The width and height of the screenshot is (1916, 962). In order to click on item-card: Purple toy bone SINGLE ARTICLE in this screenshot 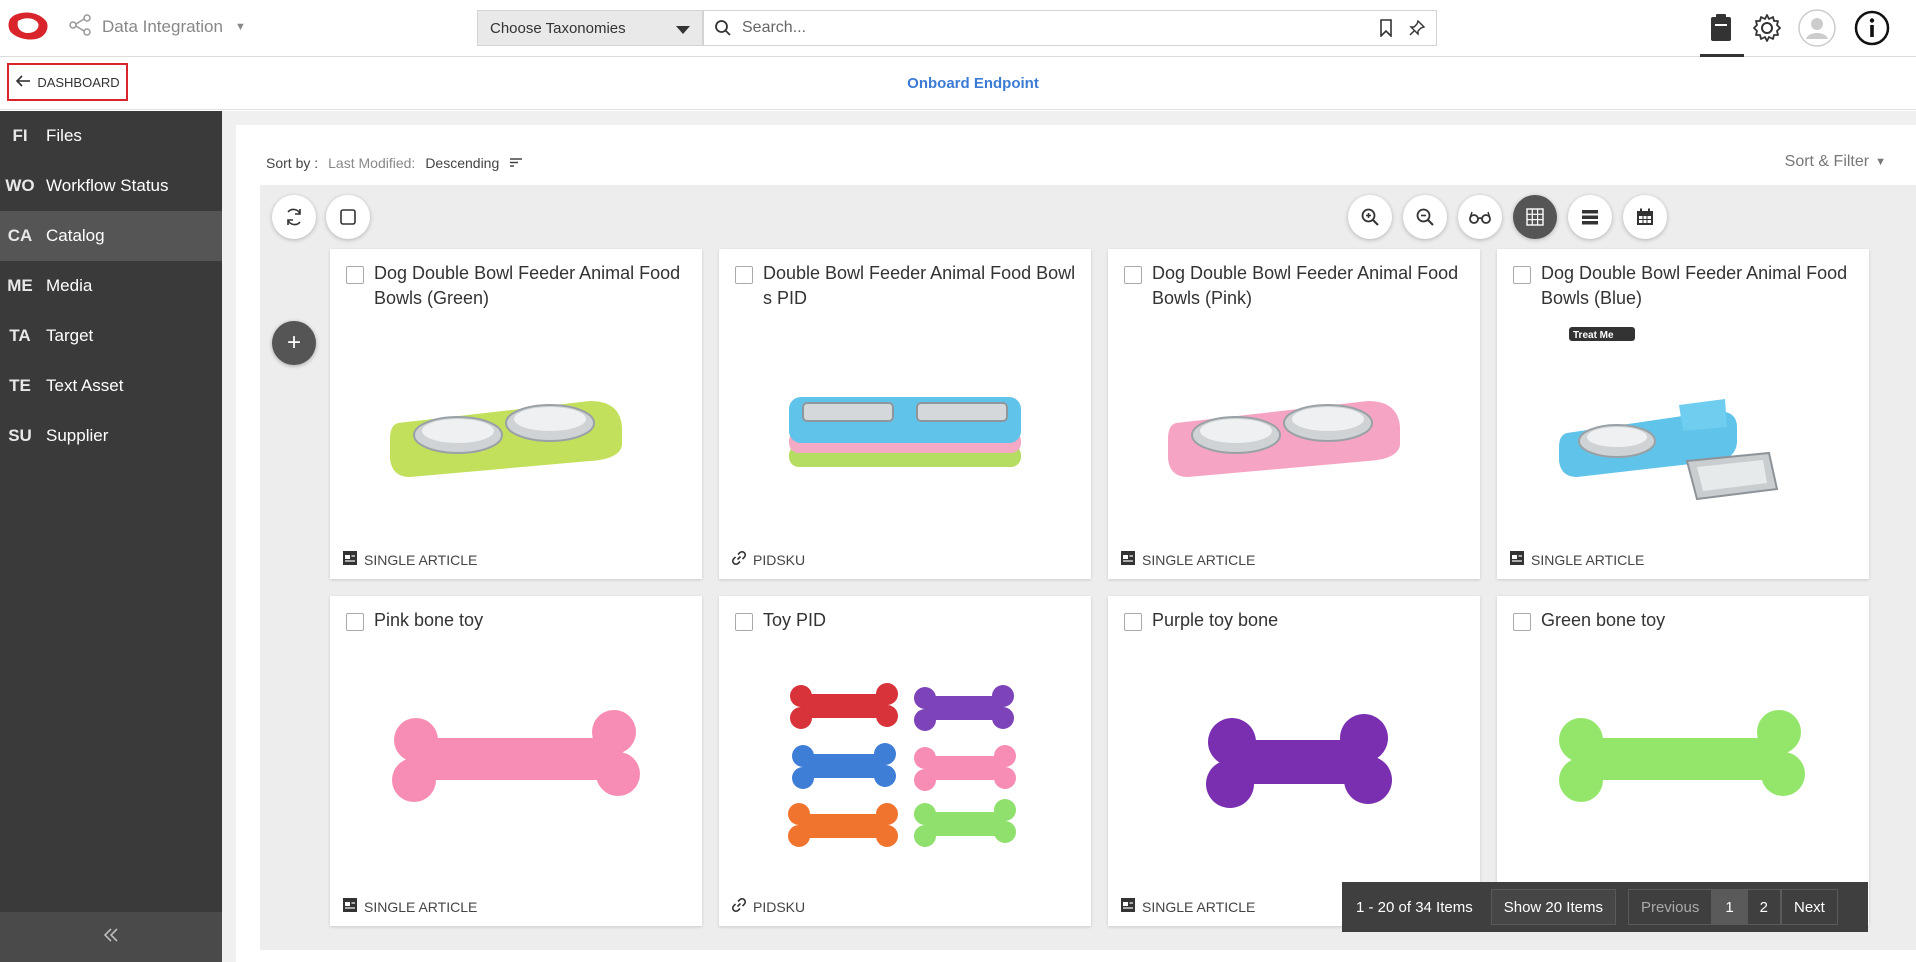, I will do `click(1294, 761)`.